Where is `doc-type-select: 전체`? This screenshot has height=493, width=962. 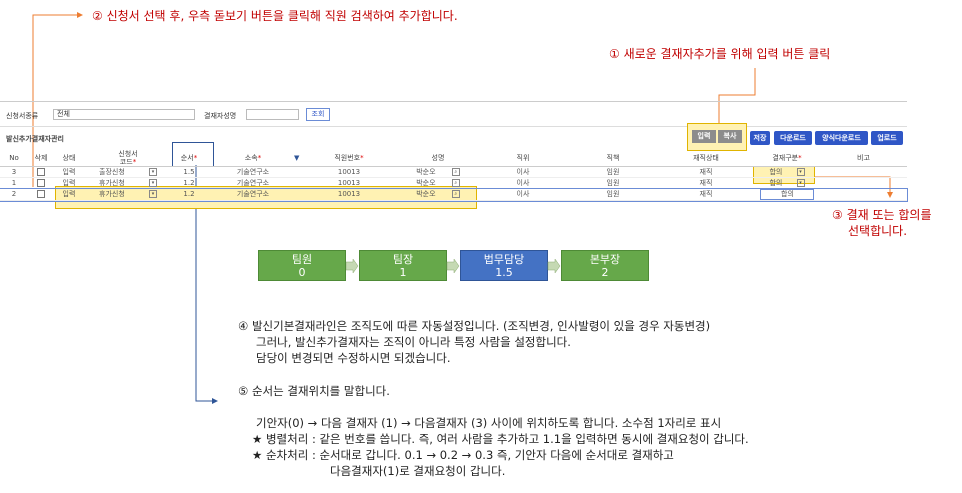
doc-type-select: 전체 is located at coordinates (124, 114).